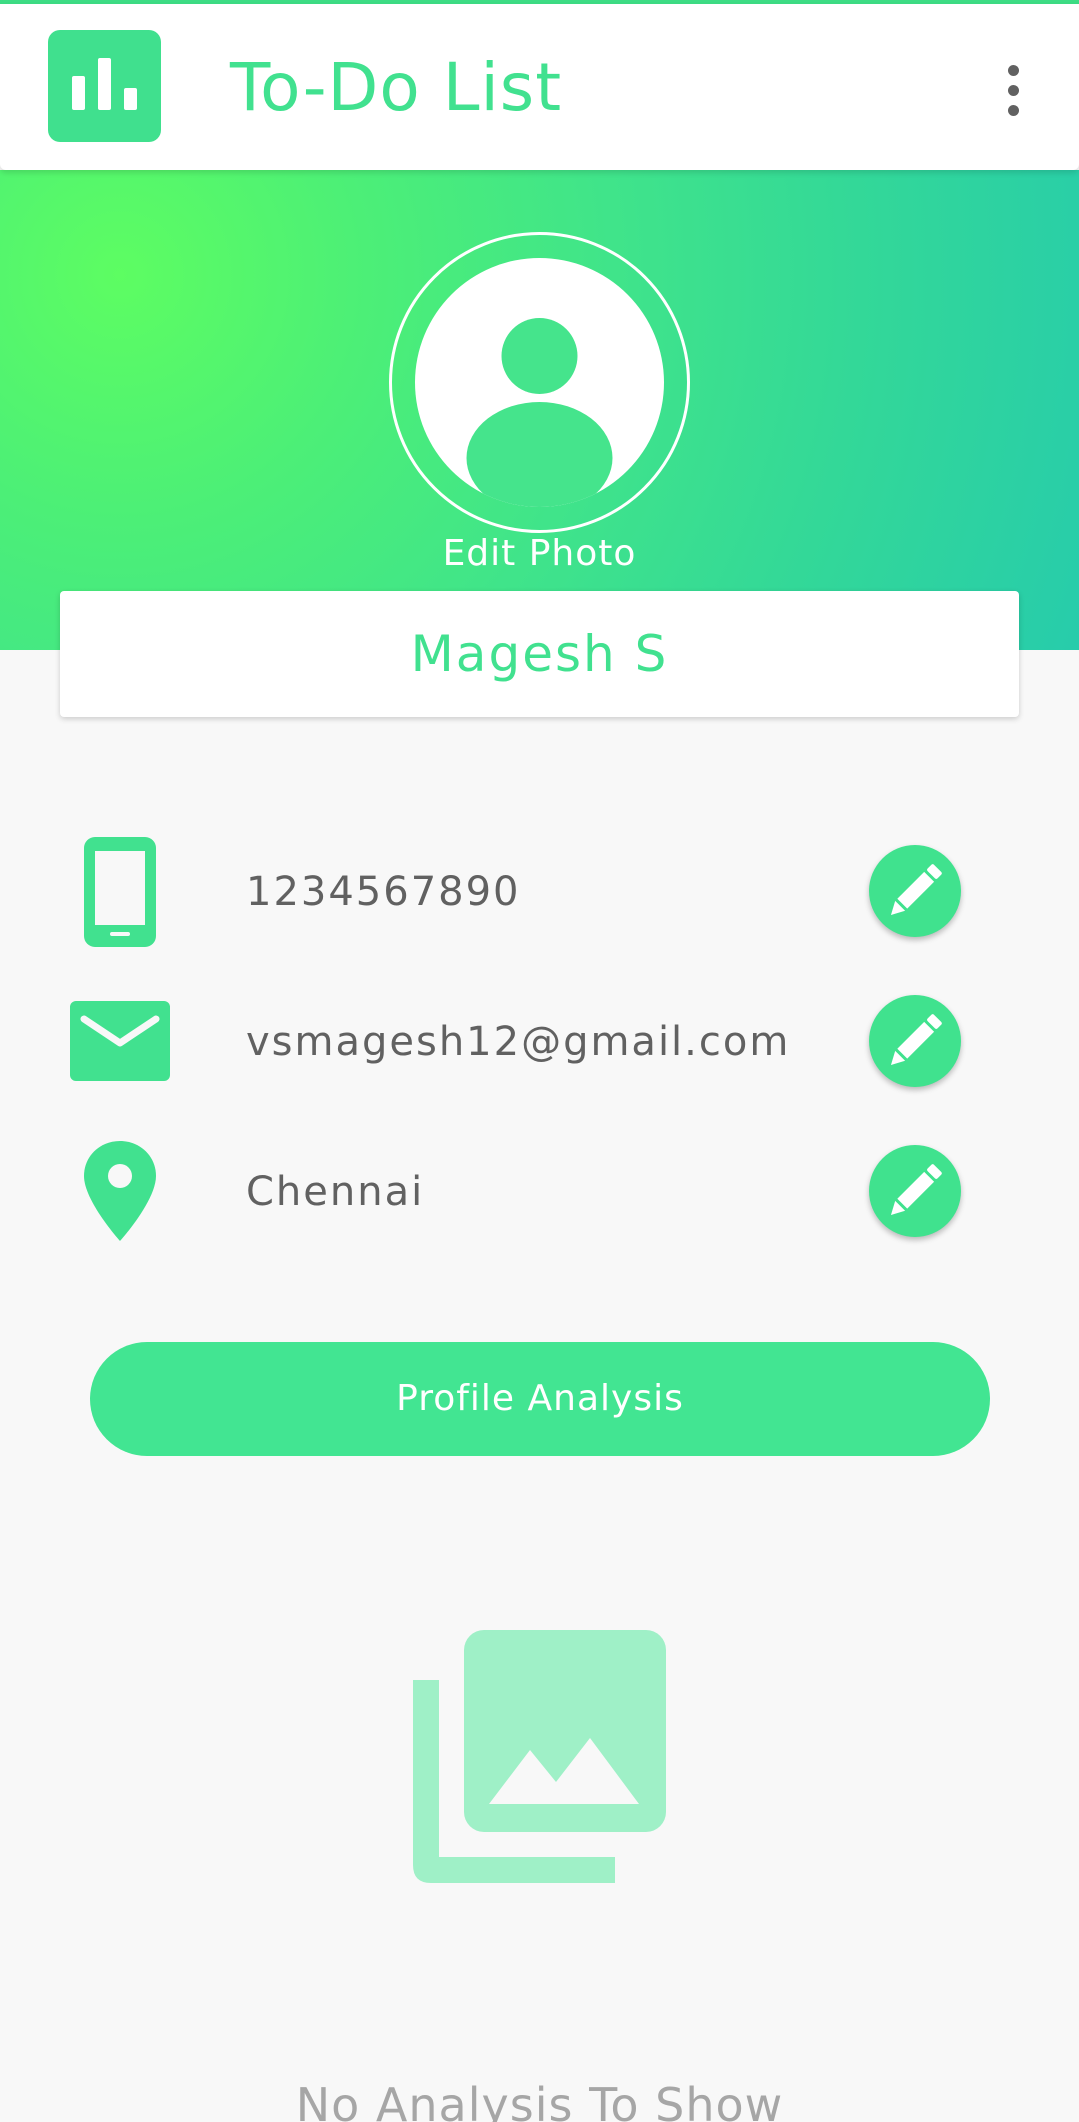 The width and height of the screenshot is (1079, 2122). I want to click on location-row: Chennai, so click(539, 1192).